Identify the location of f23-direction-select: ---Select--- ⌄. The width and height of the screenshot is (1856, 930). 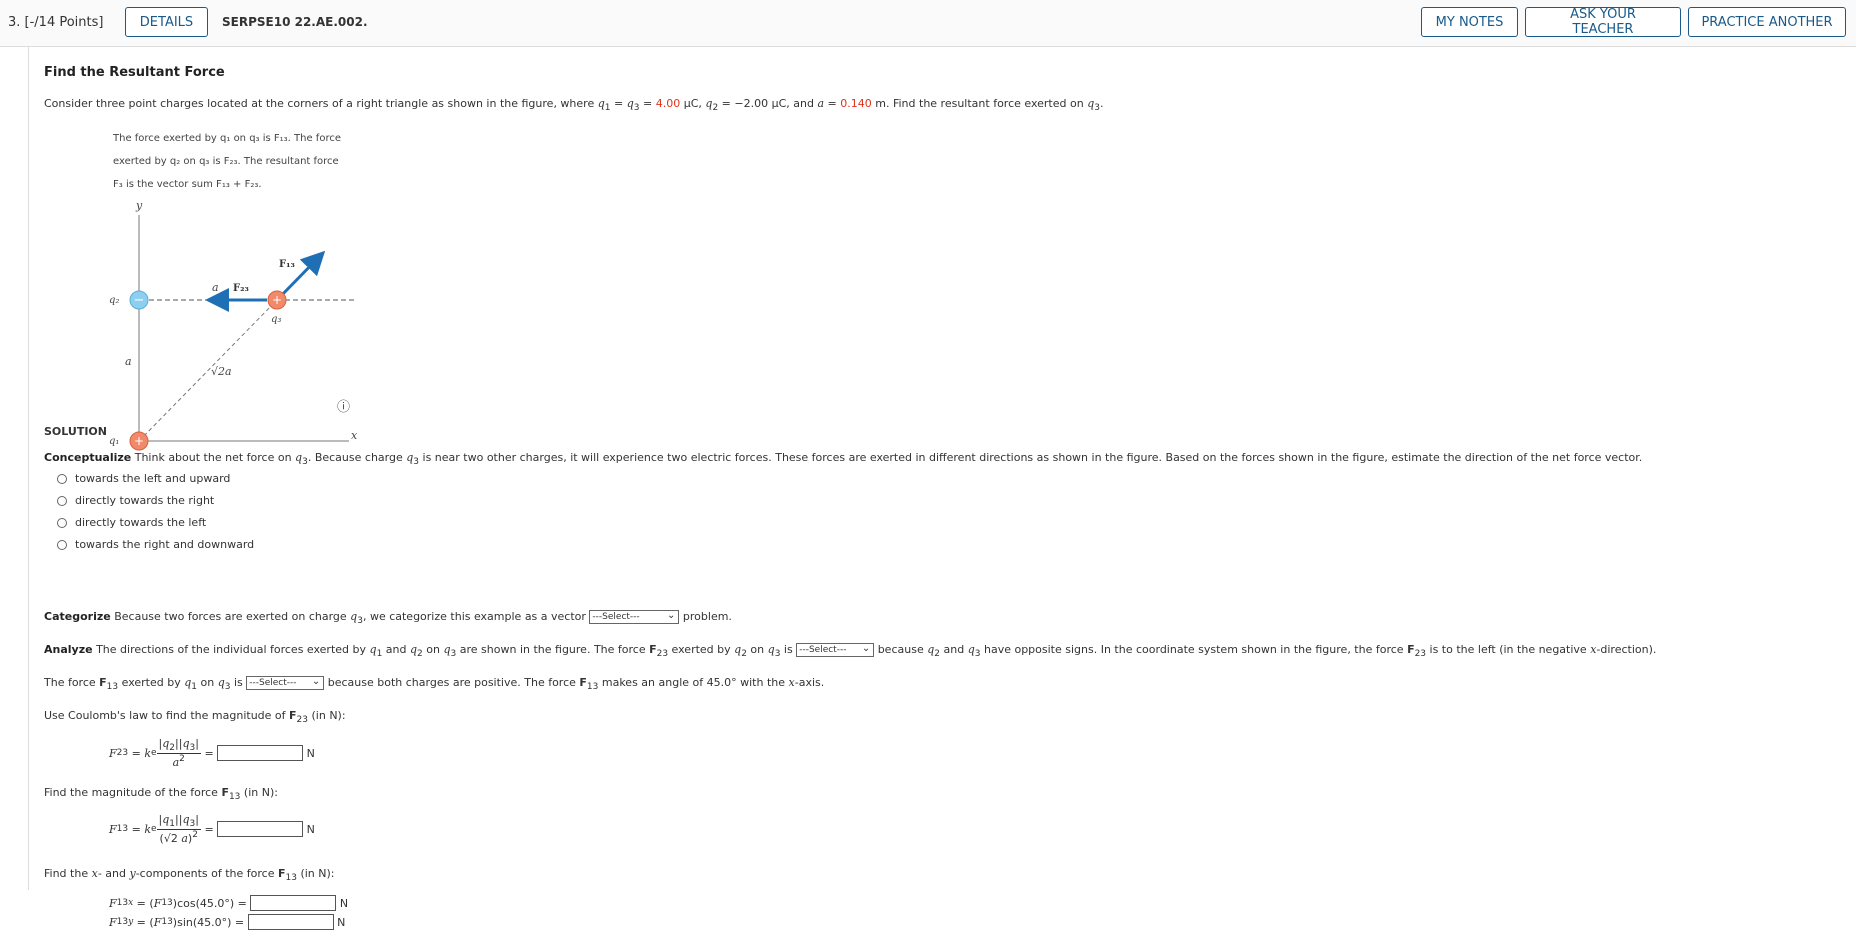
(835, 650).